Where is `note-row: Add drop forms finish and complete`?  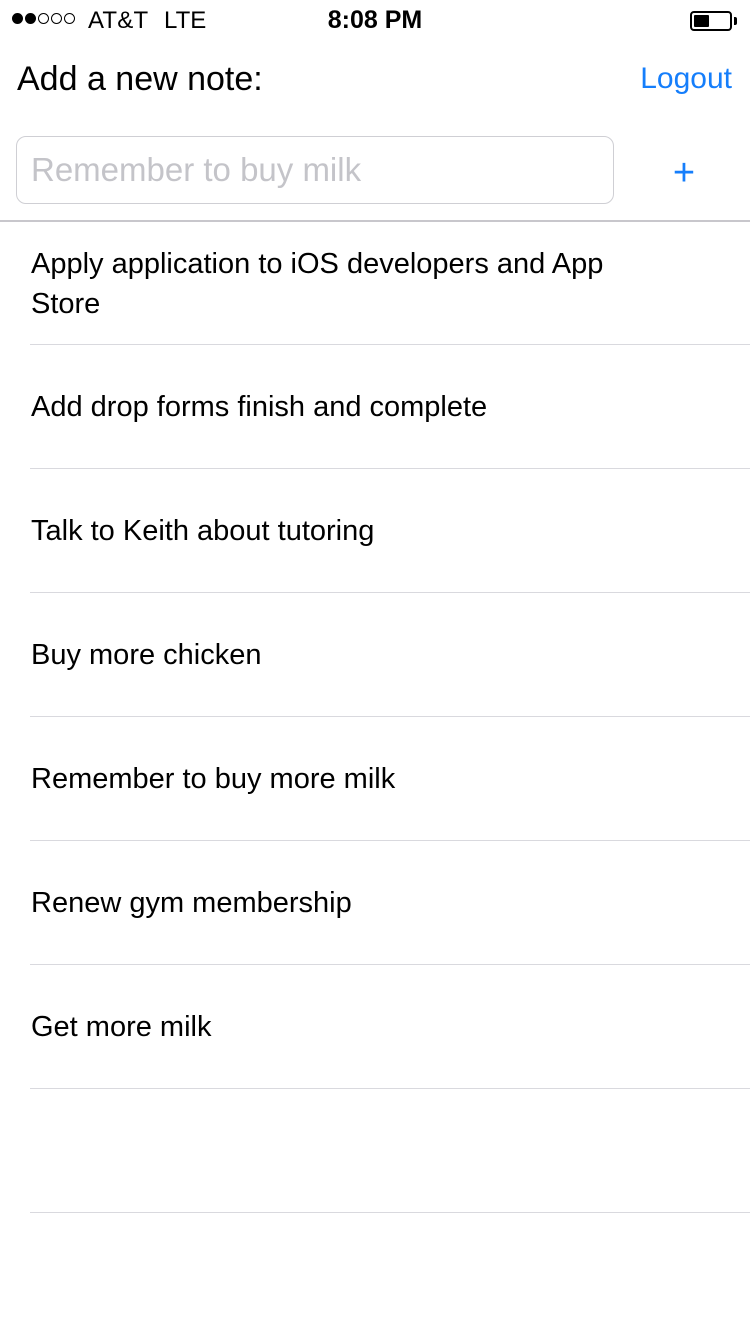
note-row: Add drop forms finish and complete is located at coordinates (375, 407).